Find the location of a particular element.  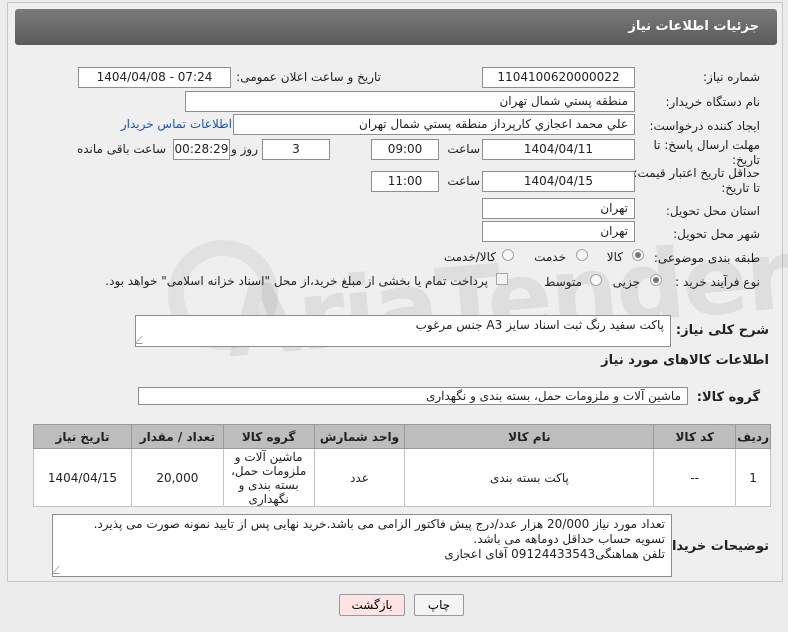

cell-code: -- is located at coordinates (695, 477).